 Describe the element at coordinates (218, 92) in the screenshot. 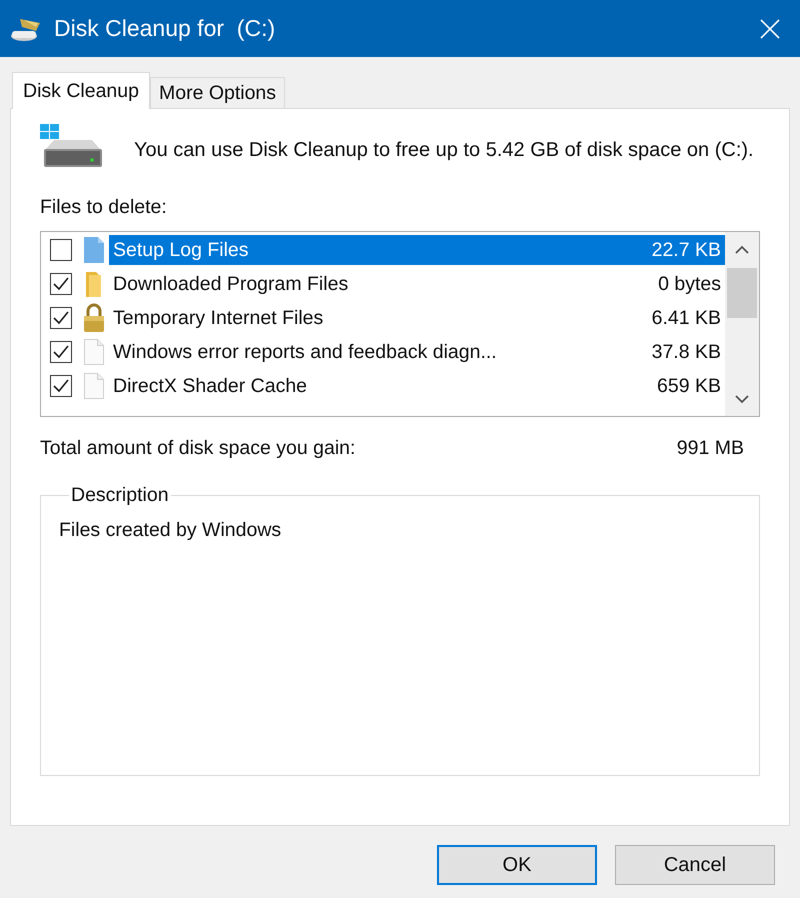

I see `tab: More Options` at that location.